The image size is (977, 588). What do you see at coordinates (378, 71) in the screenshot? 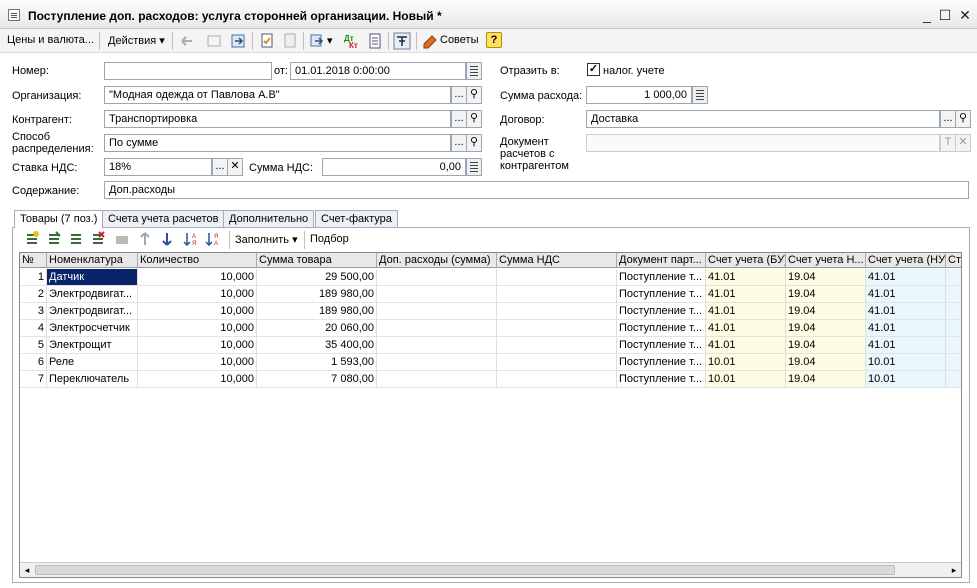
I see `date-field: 01.01.2018 0:00:00` at bounding box center [378, 71].